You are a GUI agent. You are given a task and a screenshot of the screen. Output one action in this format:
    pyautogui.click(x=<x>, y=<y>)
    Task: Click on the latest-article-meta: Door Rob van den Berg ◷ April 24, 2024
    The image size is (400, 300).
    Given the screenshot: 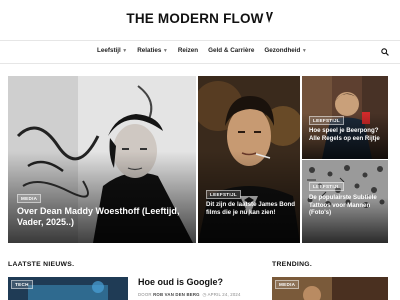 What is the action you would take?
    pyautogui.click(x=189, y=295)
    